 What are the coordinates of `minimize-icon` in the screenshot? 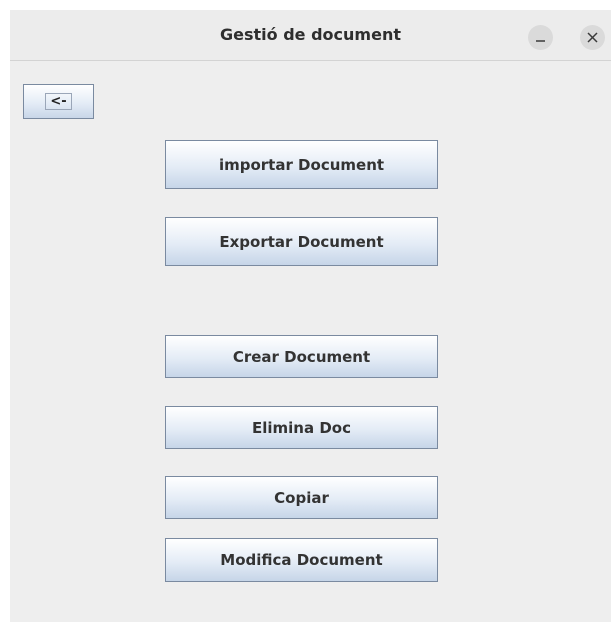 It's located at (540, 41).